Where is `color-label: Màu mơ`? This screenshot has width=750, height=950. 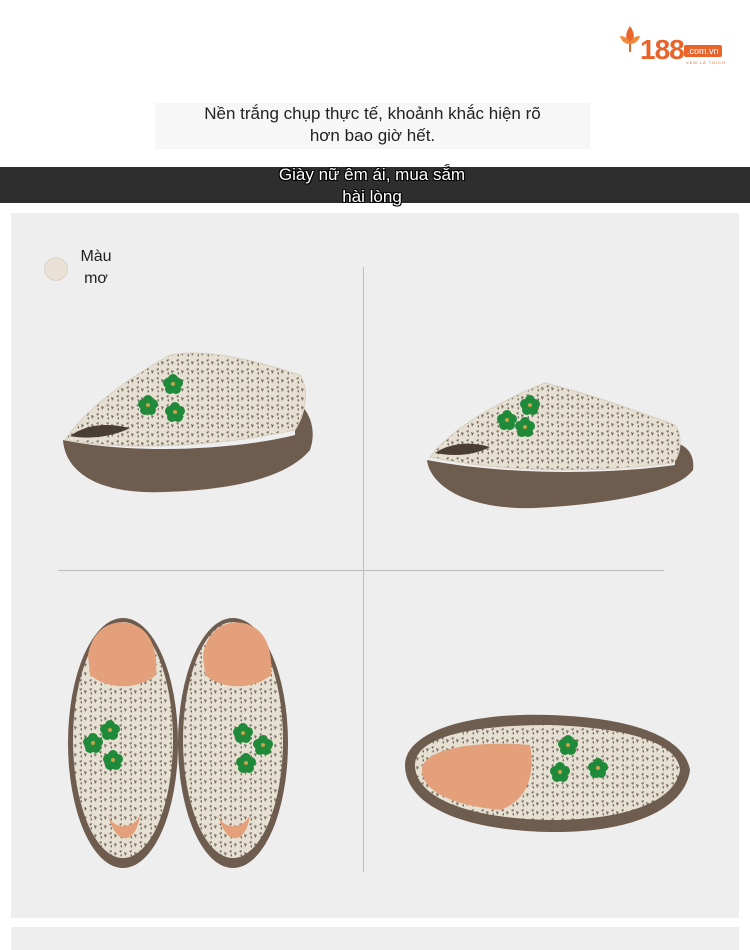
color-label: Màu mơ is located at coordinates (96, 268).